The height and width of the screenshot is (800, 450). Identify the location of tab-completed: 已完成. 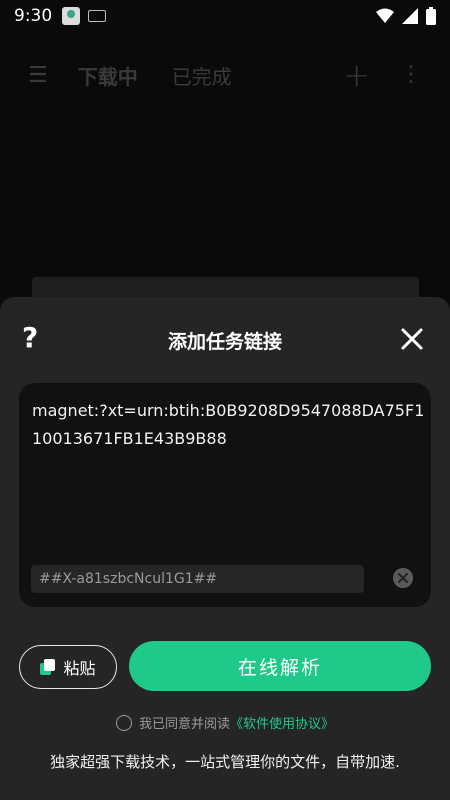
(202, 75).